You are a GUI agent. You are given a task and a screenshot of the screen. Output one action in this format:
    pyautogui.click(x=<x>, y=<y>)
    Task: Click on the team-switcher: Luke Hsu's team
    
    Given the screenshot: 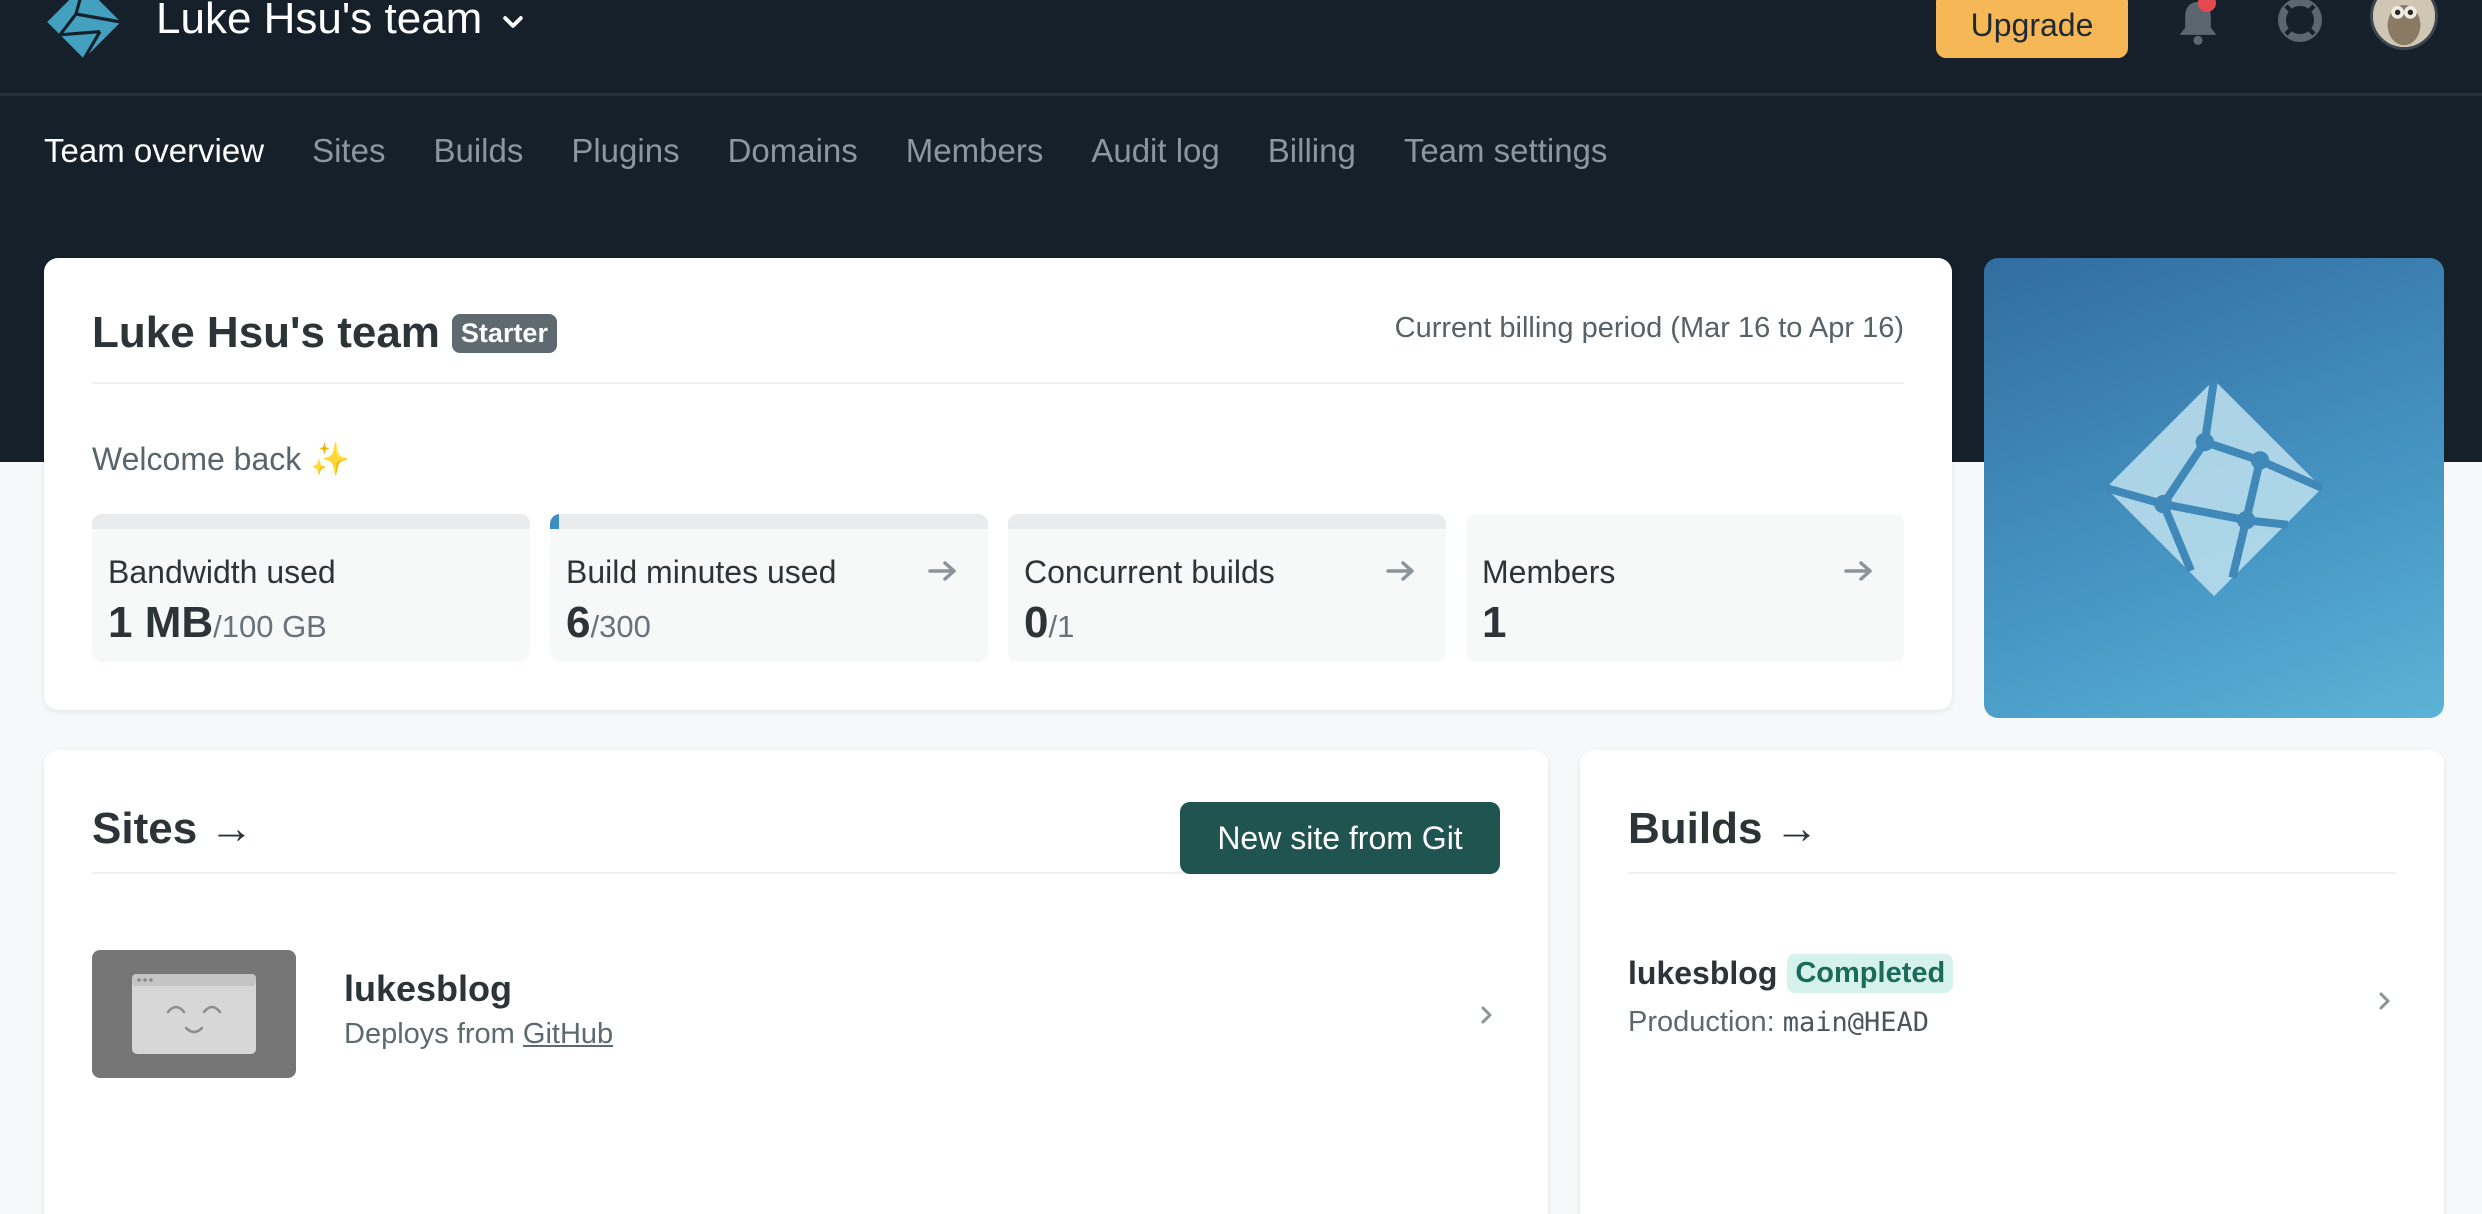 What is the action you would take?
    pyautogui.click(x=341, y=22)
    